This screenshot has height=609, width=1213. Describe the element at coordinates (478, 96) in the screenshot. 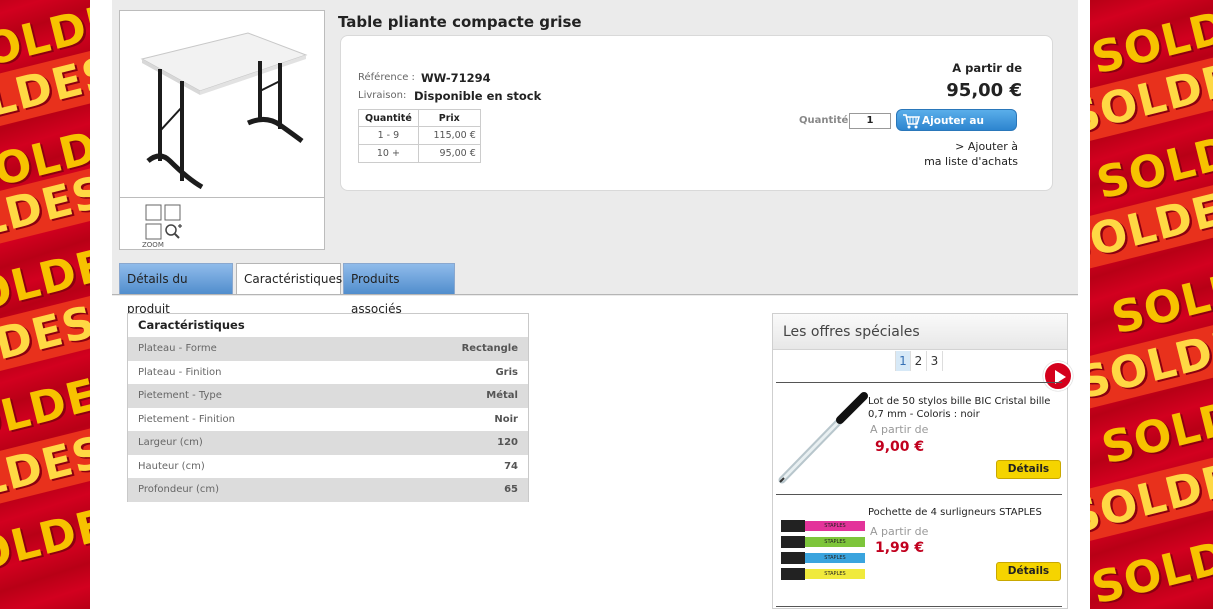

I see `delivery-value: Disponible en stock` at that location.